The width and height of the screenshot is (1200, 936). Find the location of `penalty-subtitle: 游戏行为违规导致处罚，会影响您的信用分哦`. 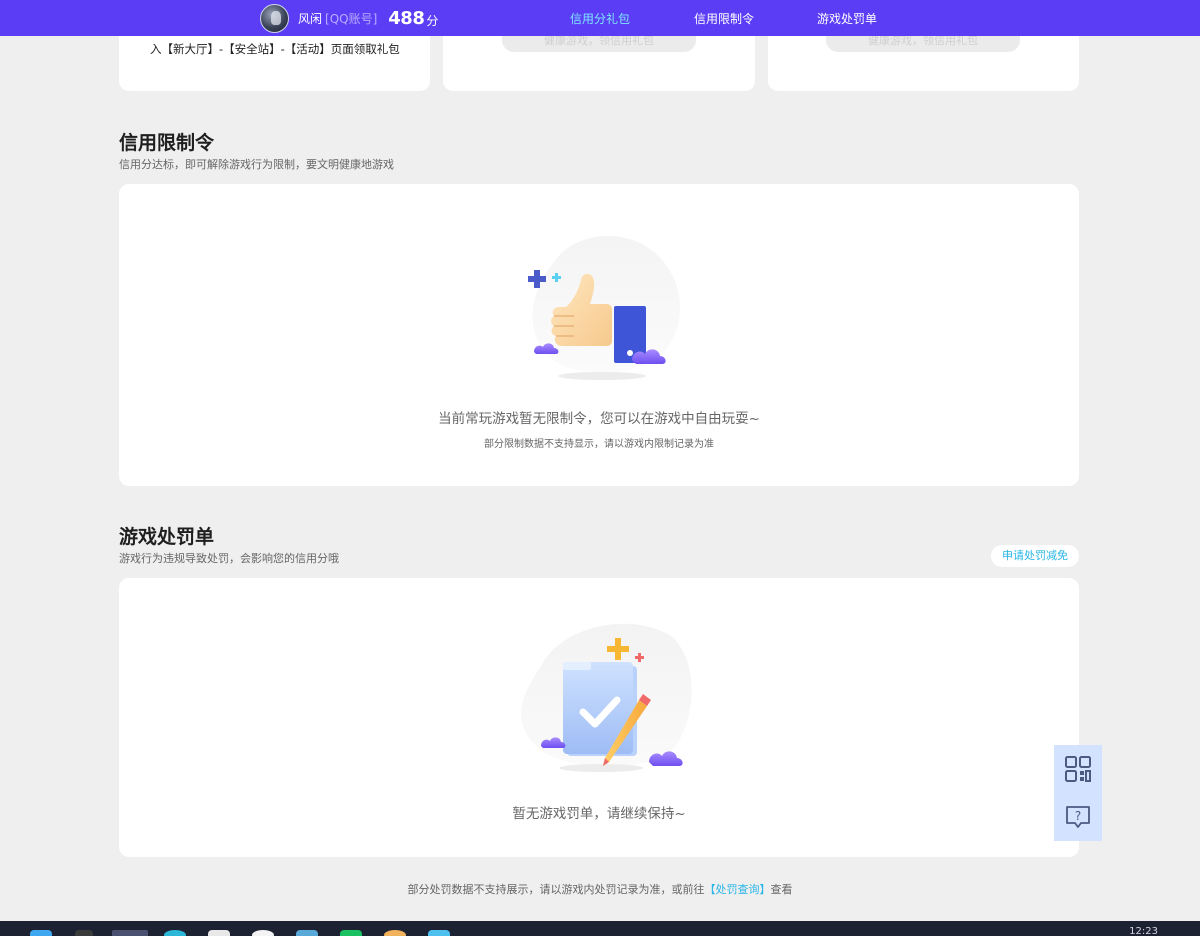

penalty-subtitle: 游戏行为违规导致处罚，会影响您的信用分哦 is located at coordinates (229, 558).